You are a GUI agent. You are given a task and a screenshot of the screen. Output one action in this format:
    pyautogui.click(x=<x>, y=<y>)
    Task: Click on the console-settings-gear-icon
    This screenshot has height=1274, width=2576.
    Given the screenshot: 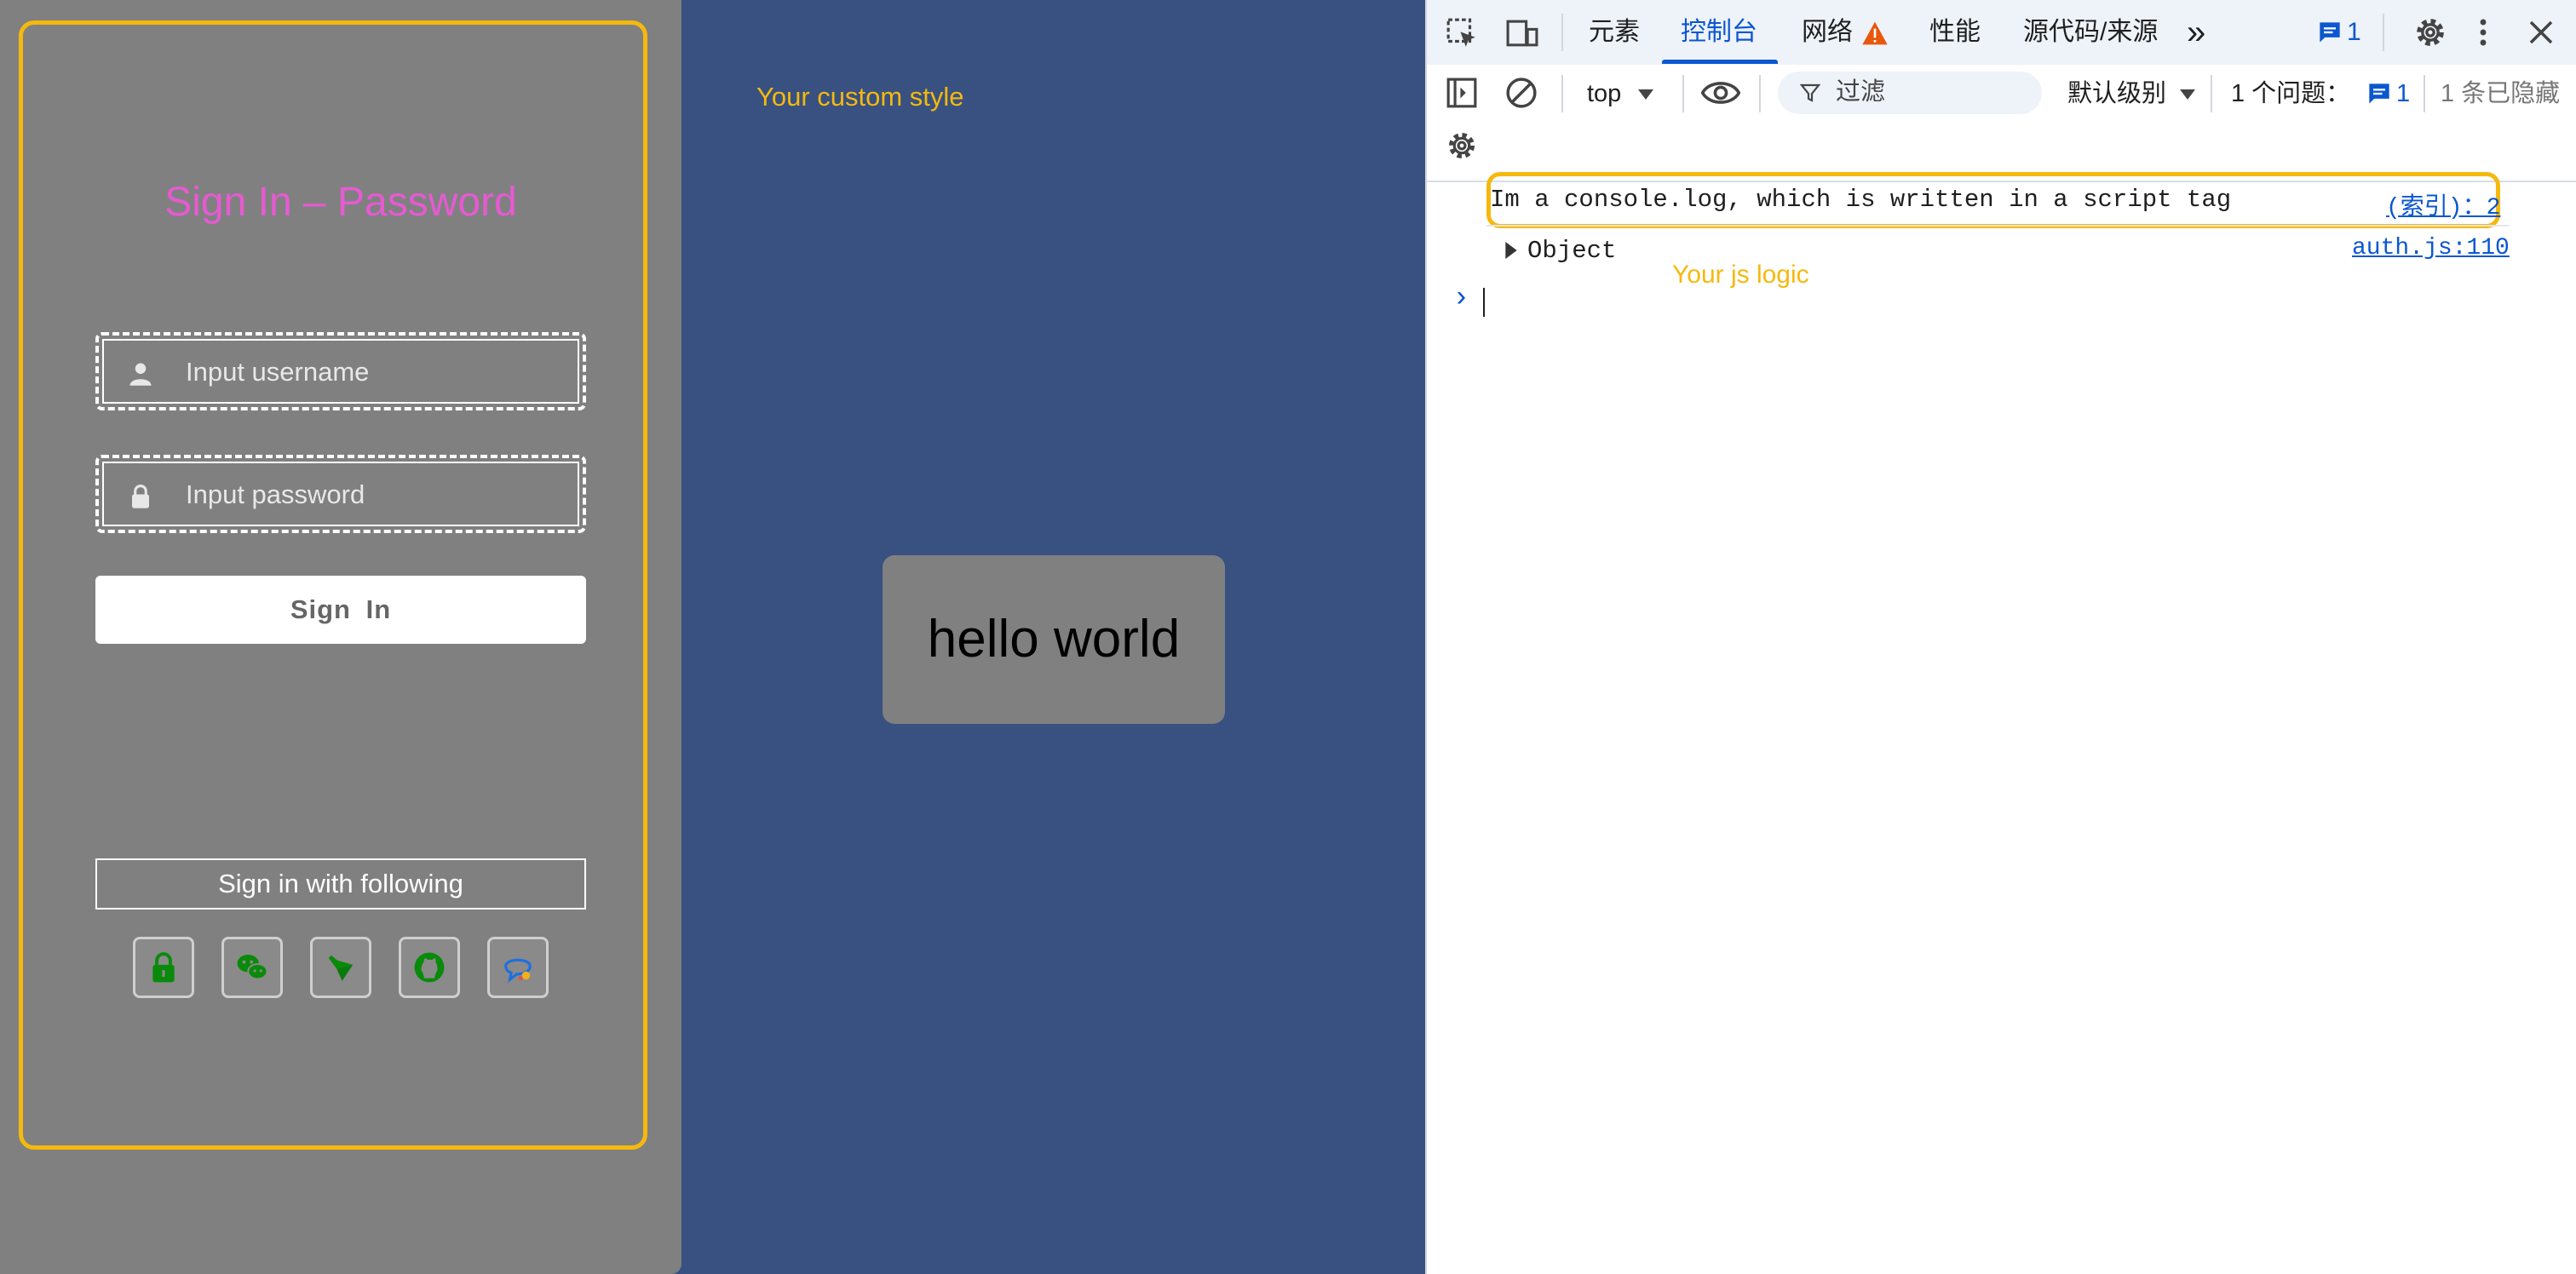 What is the action you would take?
    pyautogui.click(x=1462, y=145)
    